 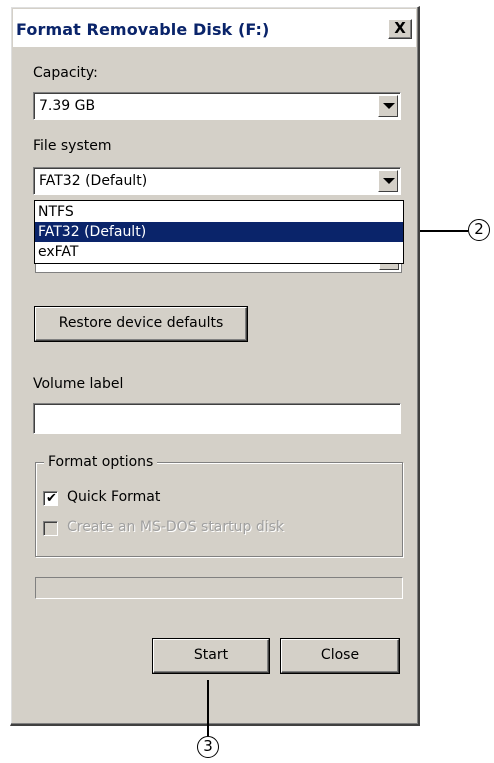 I want to click on file-system-value: FAT32 (Default), so click(x=93, y=181).